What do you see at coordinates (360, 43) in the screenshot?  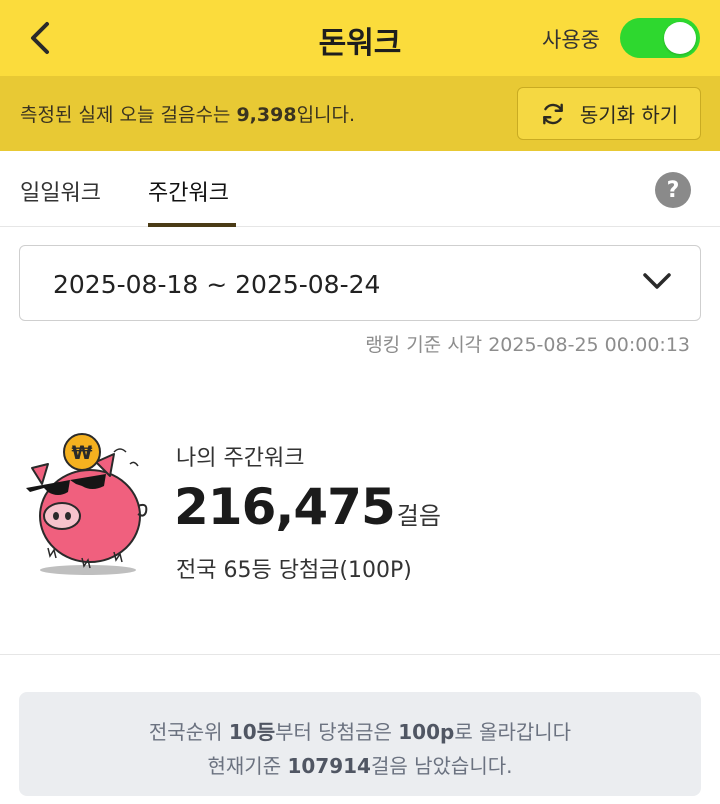 I see `page-title: 돈워크` at bounding box center [360, 43].